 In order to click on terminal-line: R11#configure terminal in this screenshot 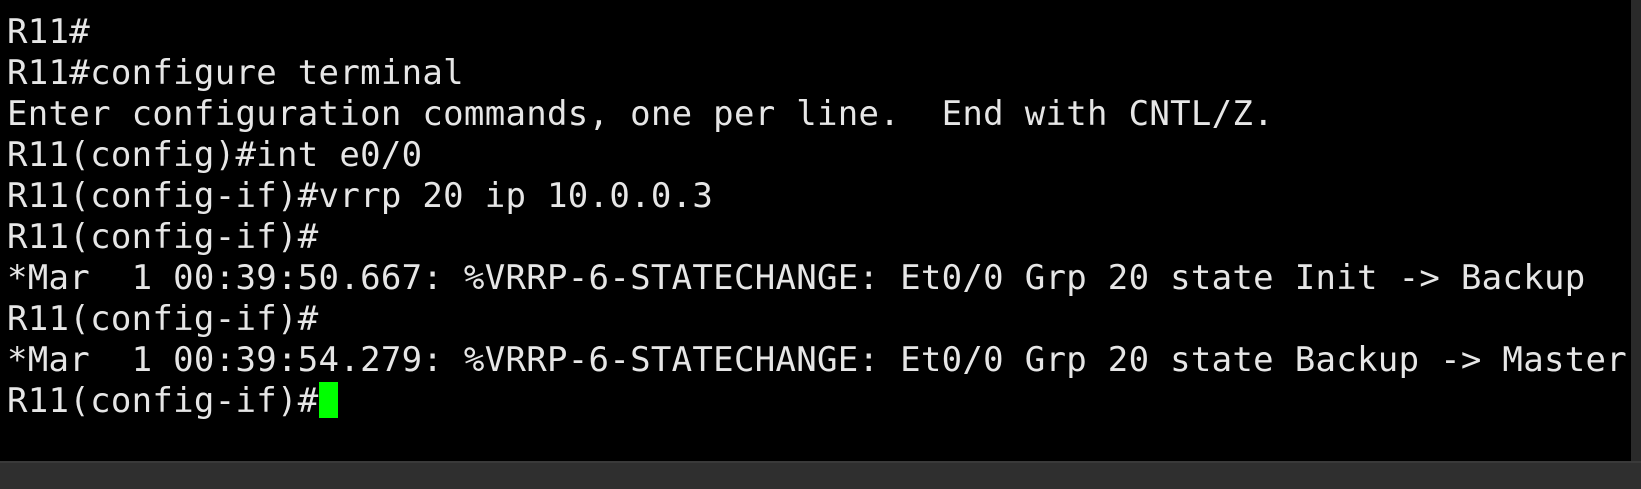, I will do `click(235, 73)`.